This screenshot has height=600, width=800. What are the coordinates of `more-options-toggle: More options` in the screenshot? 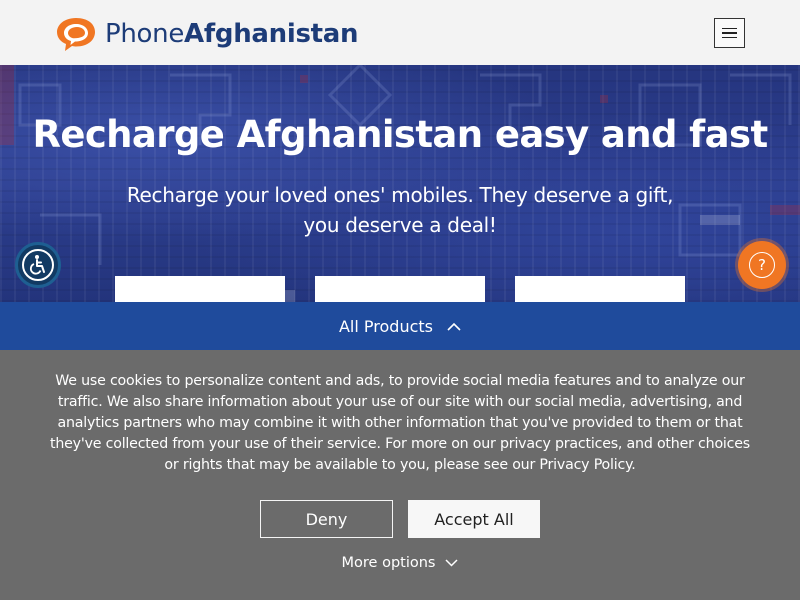 It's located at (400, 563).